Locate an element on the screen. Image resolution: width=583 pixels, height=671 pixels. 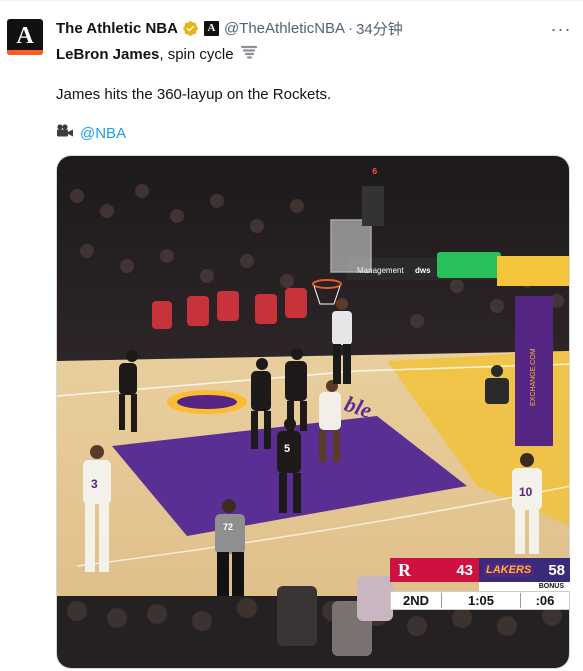
avatar-letter: A is located at coordinates (25, 36).